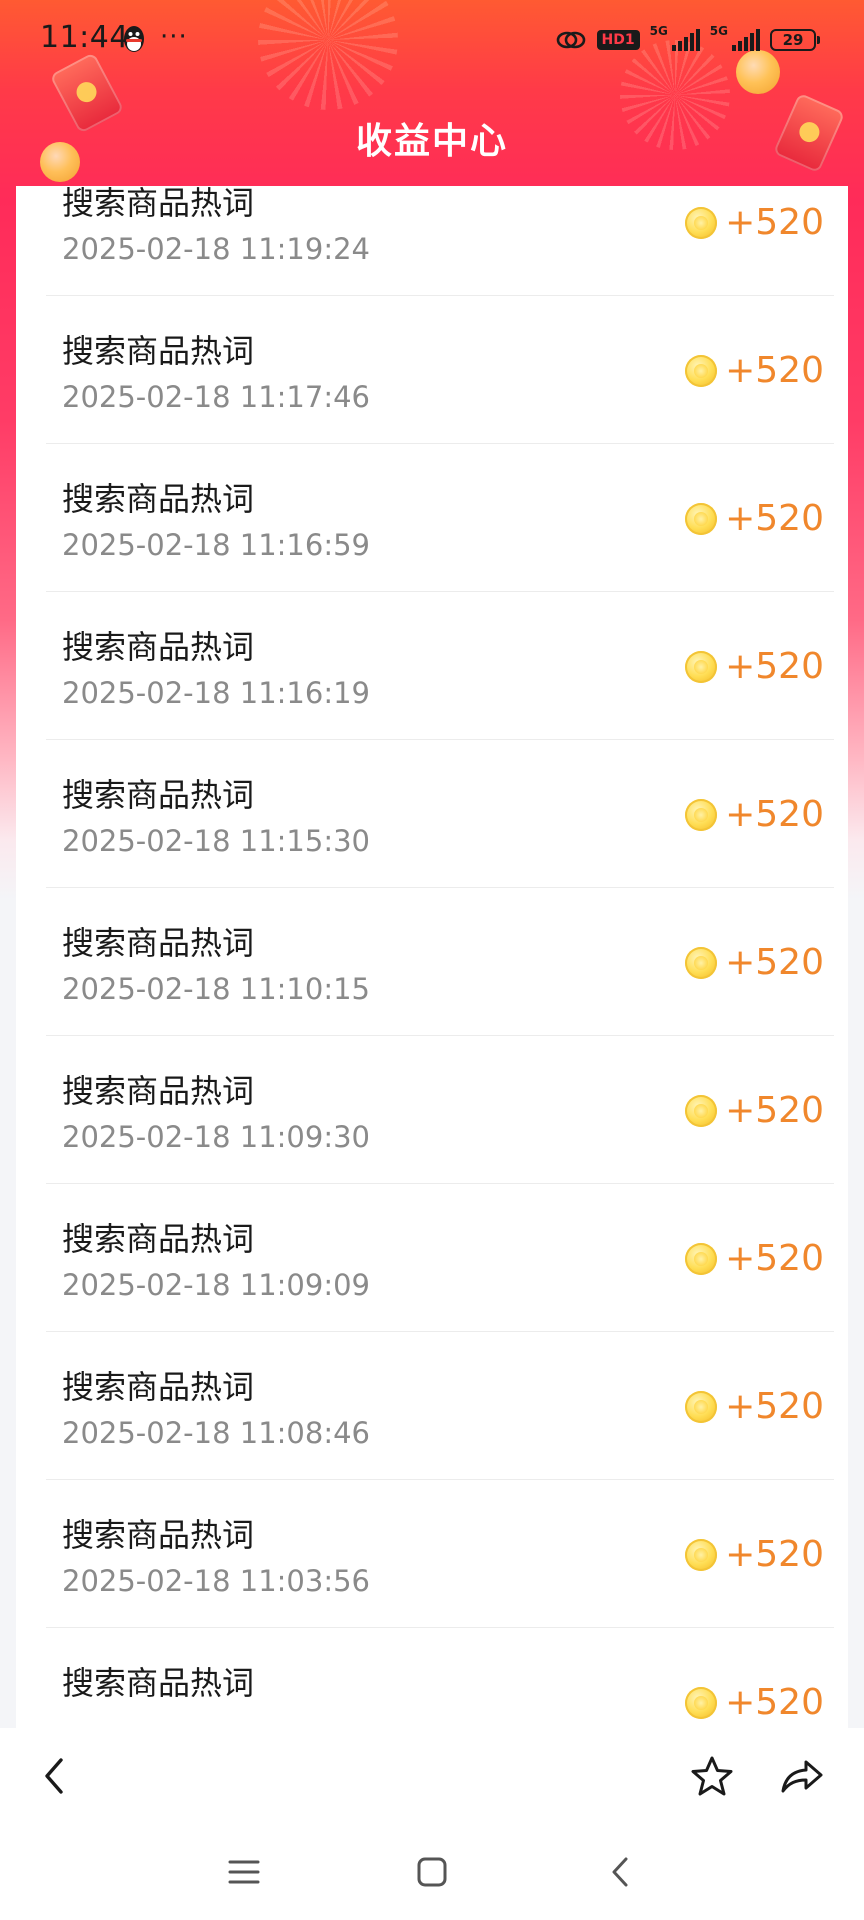 This screenshot has height=1920, width=864. Describe the element at coordinates (216, 989) in the screenshot. I see `record-time: 2025-02-18 11:10:15` at that location.